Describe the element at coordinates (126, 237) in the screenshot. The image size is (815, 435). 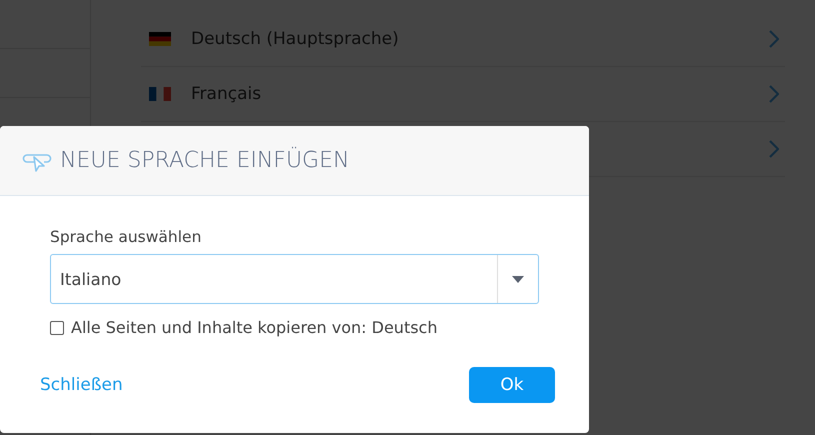
I see `field-label: Sprache auswählen` at that location.